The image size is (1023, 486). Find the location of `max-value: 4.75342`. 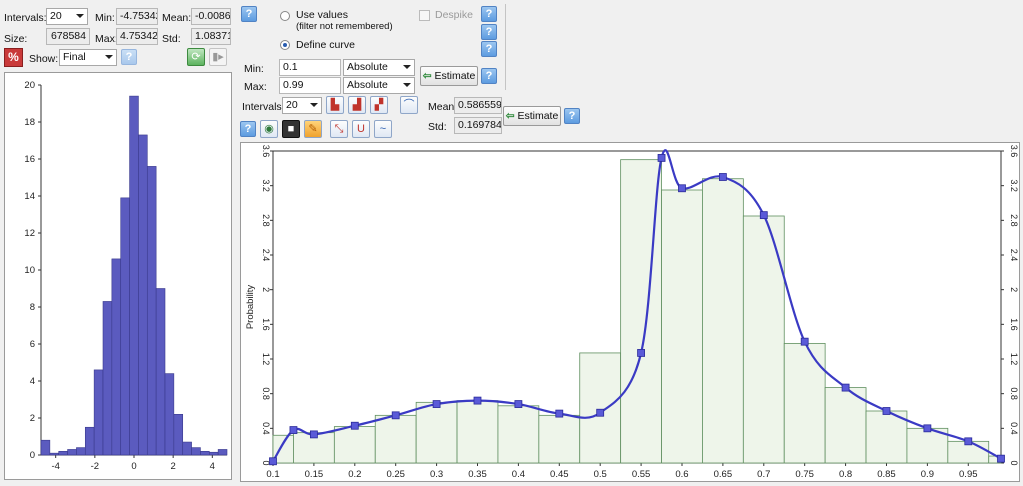

max-value: 4.75342 is located at coordinates (137, 36).